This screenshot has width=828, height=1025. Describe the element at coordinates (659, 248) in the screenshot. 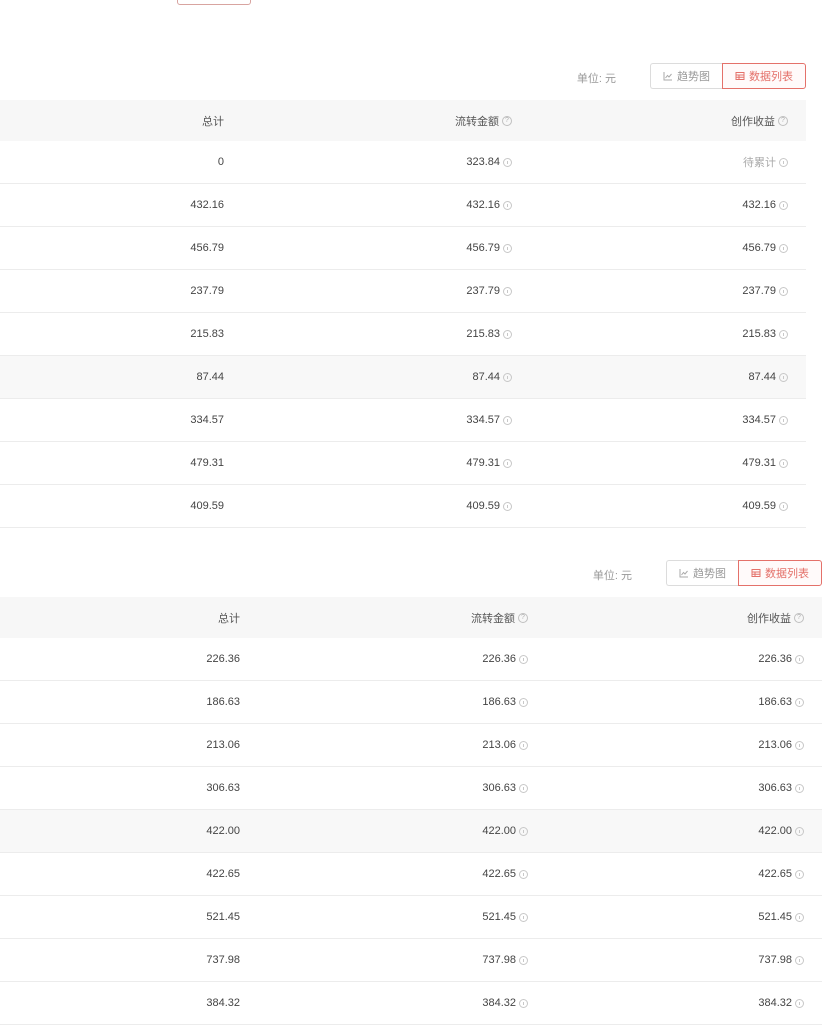

I see `cell-creation-income: 456.79` at that location.